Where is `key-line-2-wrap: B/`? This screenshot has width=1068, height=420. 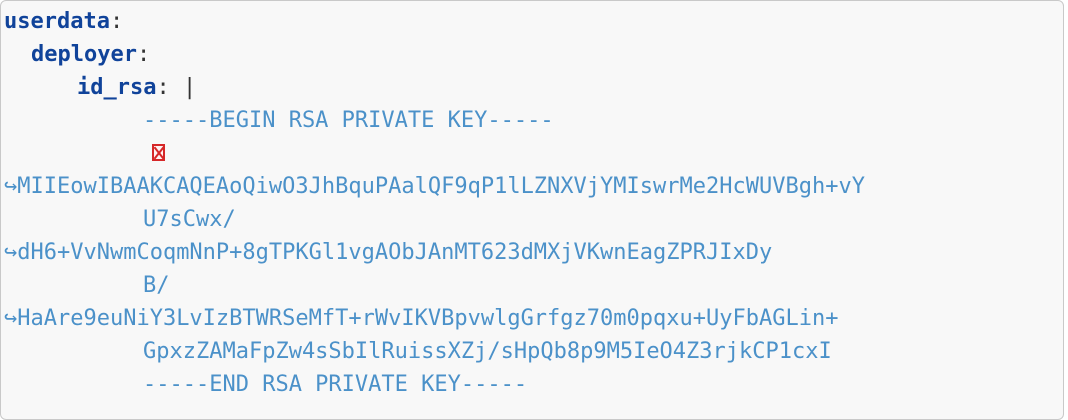
key-line-2-wrap: B/ is located at coordinates (156, 285).